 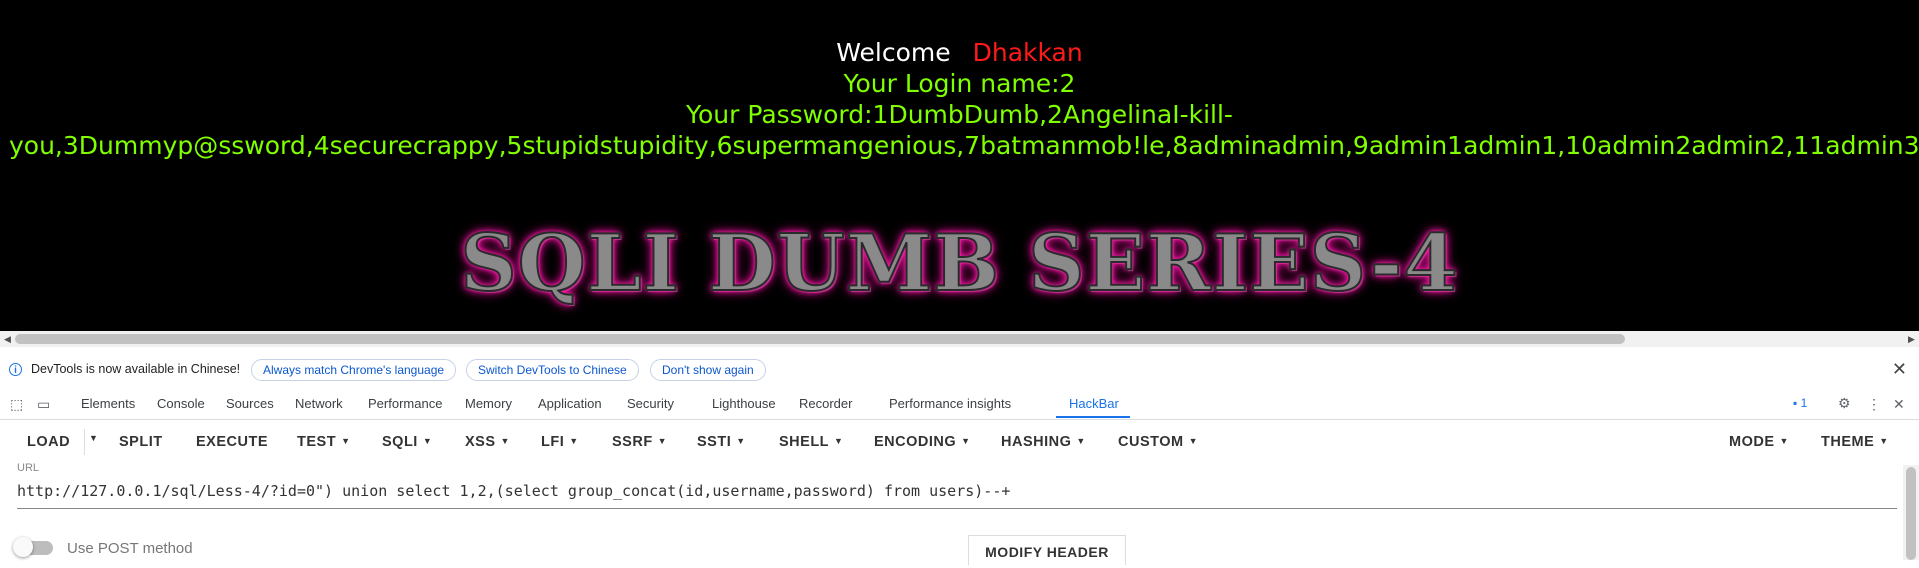 I want to click on tab-recorder: Recorder, so click(x=825, y=403).